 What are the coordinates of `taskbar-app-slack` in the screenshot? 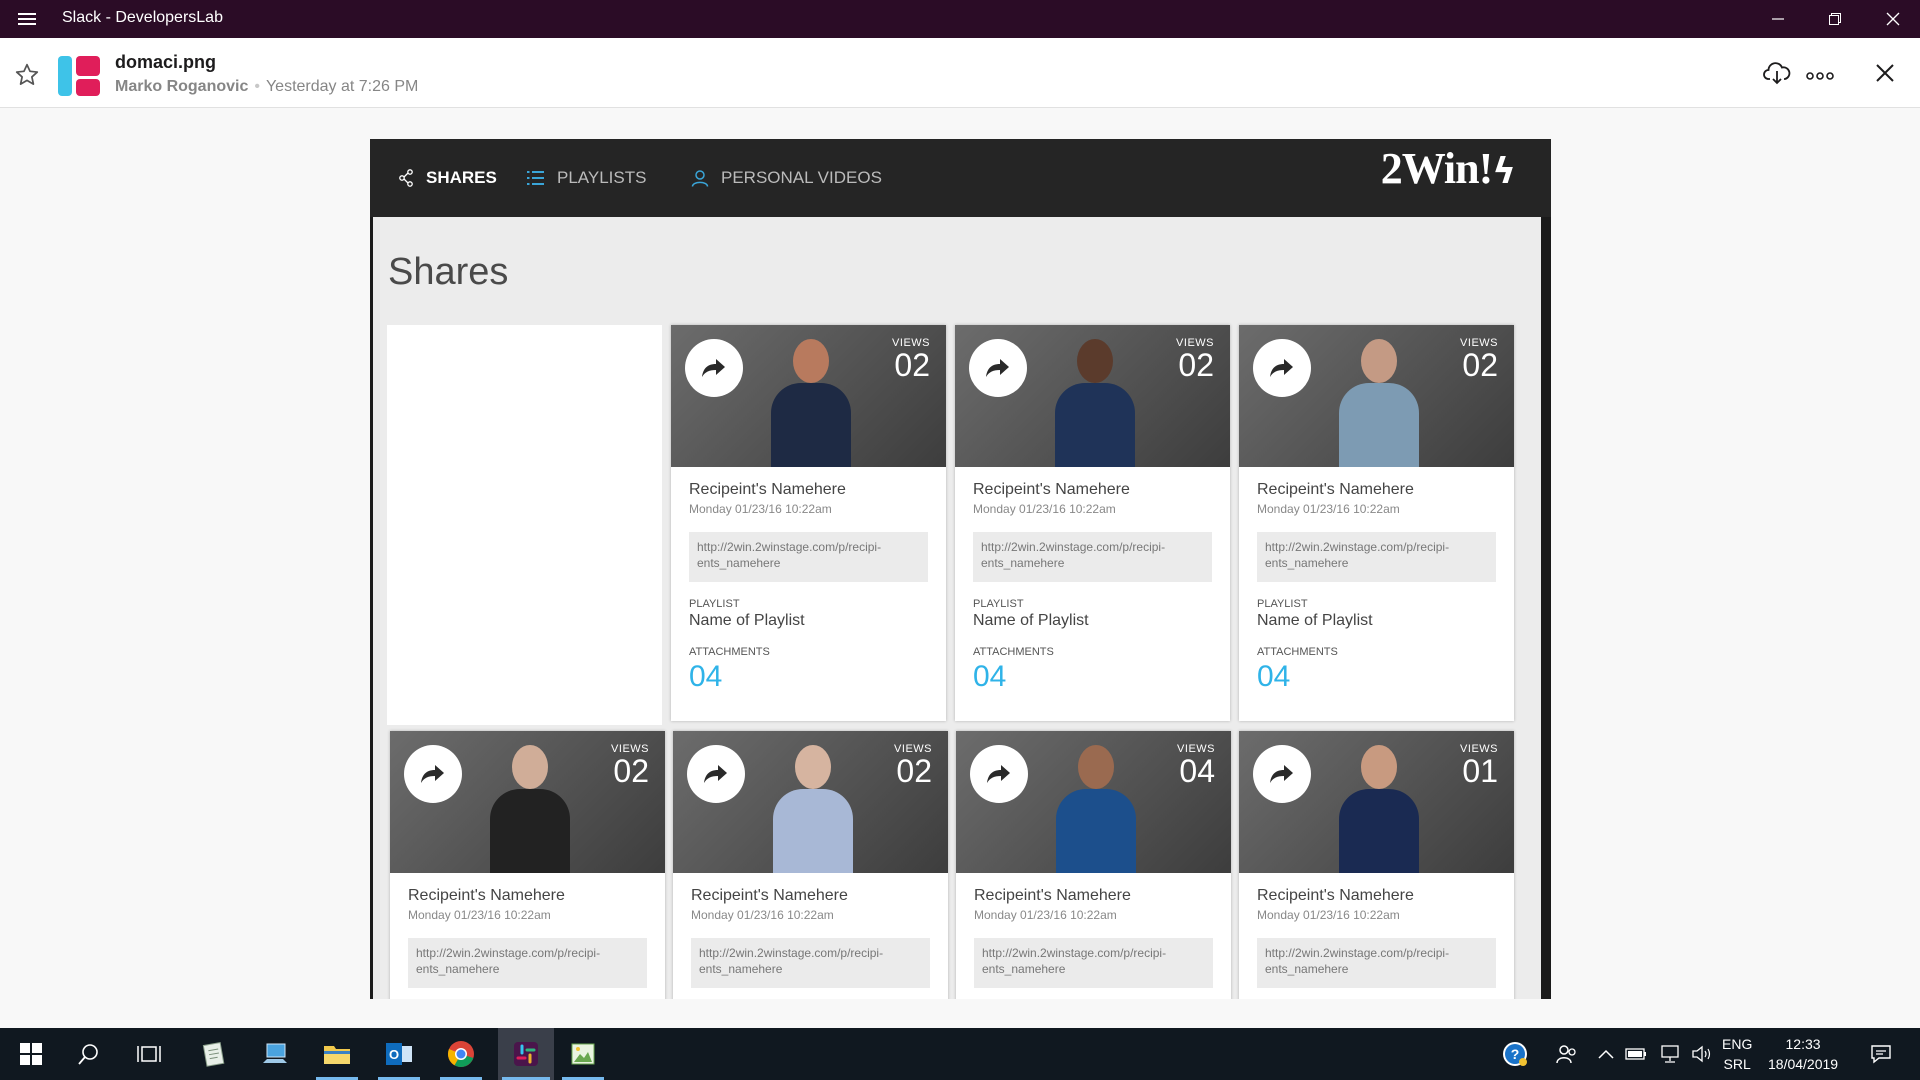 It's located at (526, 1054).